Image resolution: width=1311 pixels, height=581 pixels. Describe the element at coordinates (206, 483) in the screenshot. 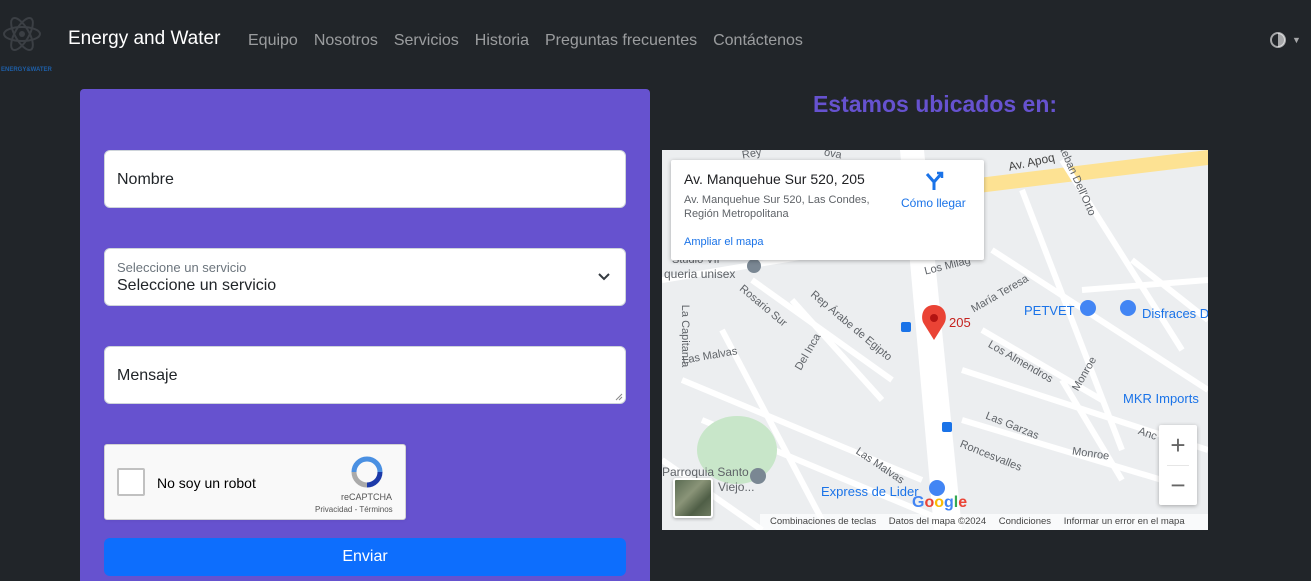

I see `recaptcha-label: No soy un robot` at that location.